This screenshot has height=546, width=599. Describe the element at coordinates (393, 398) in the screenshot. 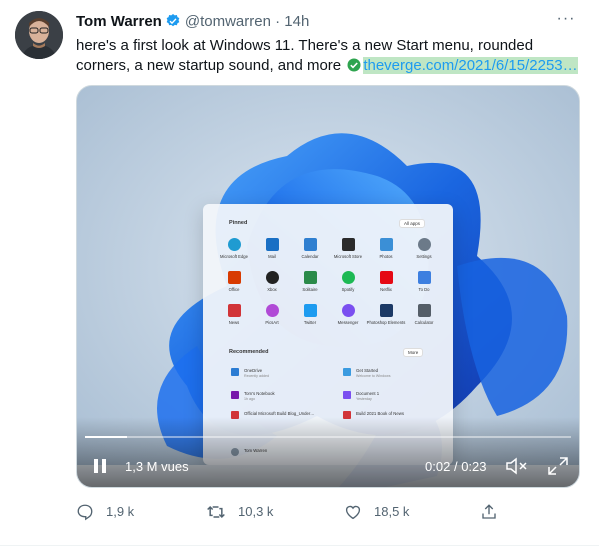

I see `recommended-item: Document 1 Yesterday` at that location.